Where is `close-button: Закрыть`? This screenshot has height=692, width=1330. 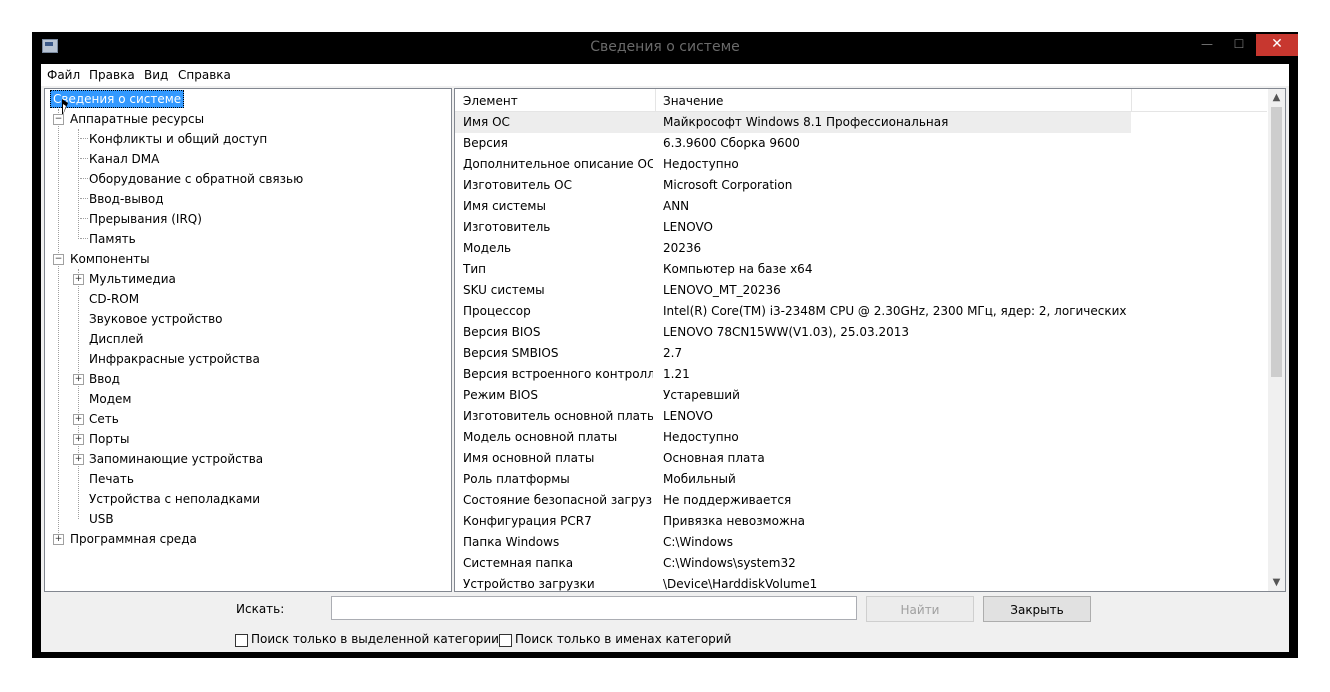
close-button: Закрыть is located at coordinates (1037, 609).